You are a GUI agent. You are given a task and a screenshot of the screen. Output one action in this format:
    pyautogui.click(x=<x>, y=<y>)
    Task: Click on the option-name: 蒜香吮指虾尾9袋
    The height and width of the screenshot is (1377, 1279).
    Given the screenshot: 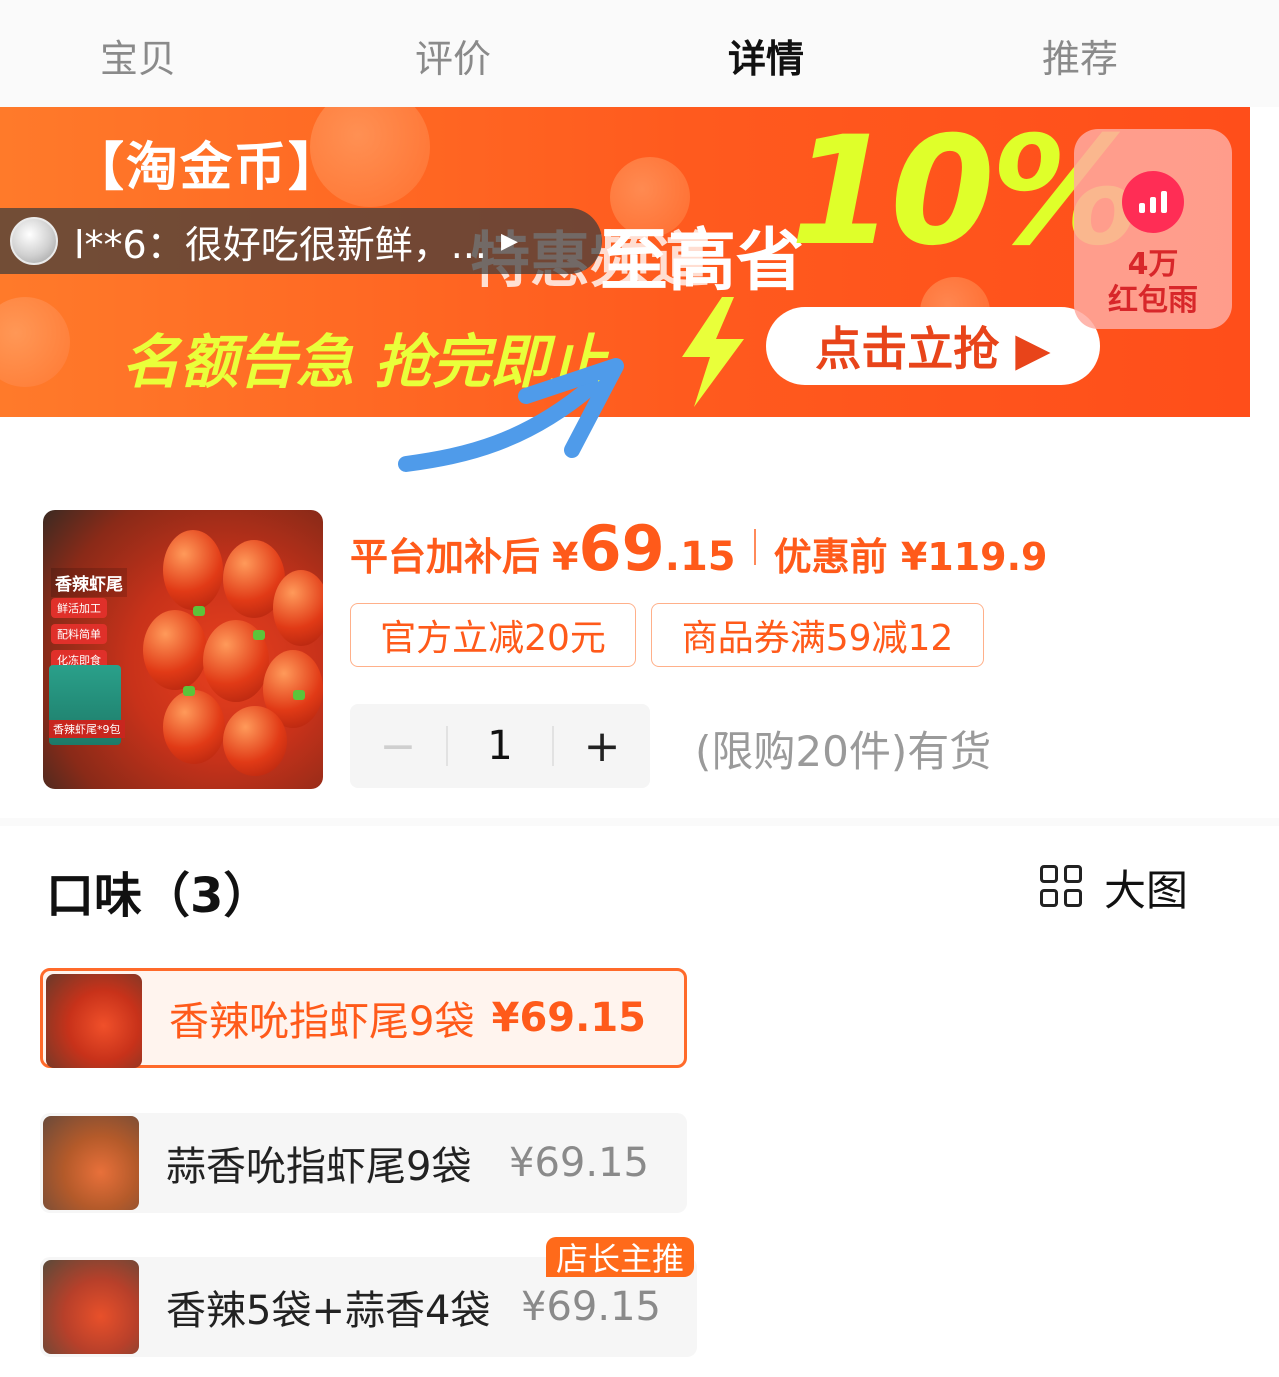 What is the action you would take?
    pyautogui.click(x=319, y=1167)
    